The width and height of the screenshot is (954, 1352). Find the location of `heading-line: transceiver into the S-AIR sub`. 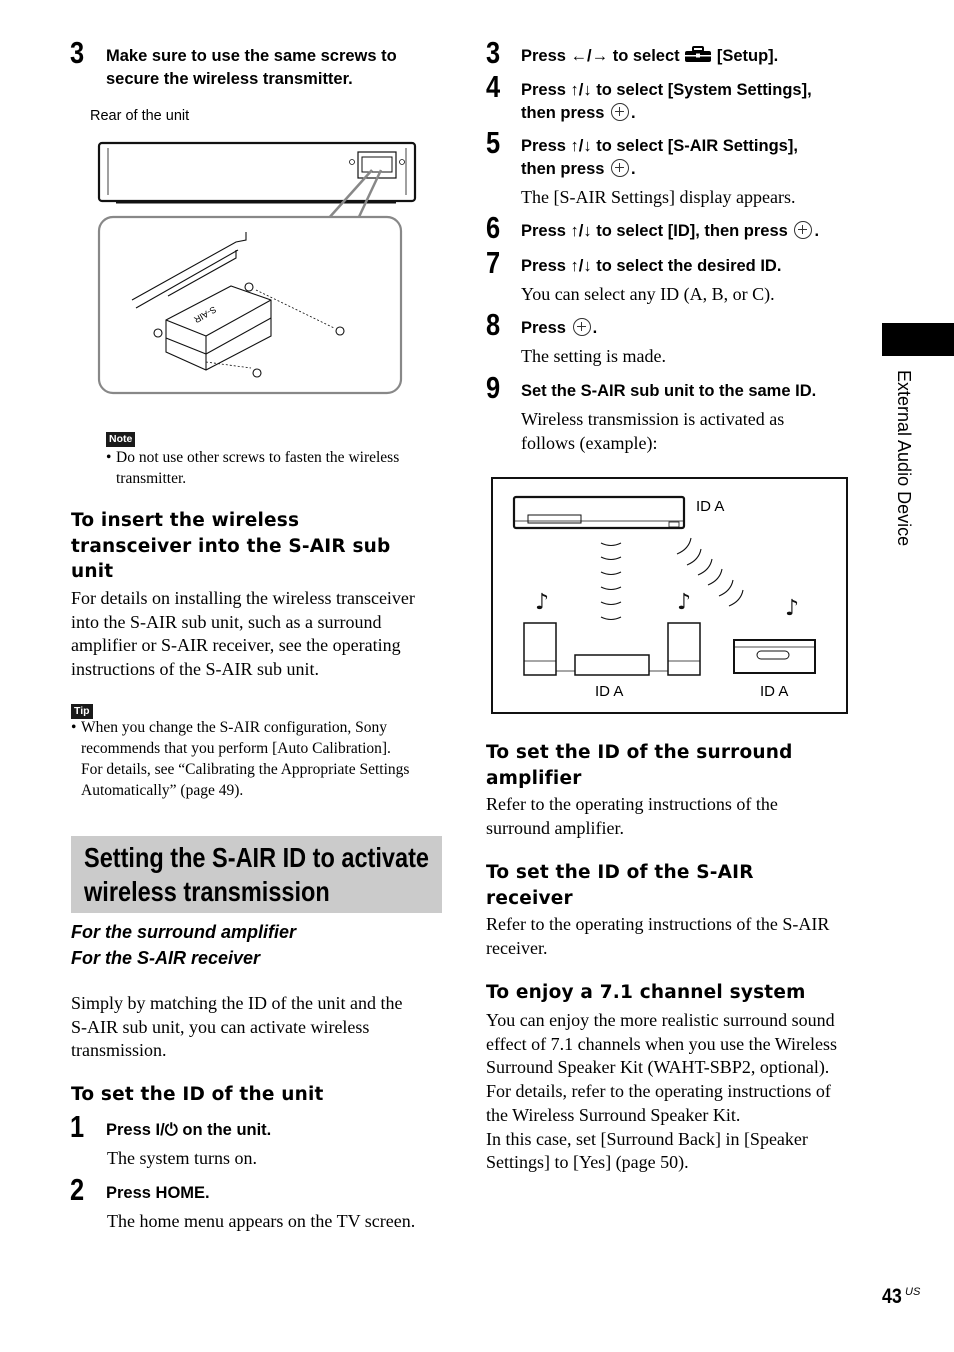

heading-line: transceiver into the S-AIR sub is located at coordinates (231, 546).